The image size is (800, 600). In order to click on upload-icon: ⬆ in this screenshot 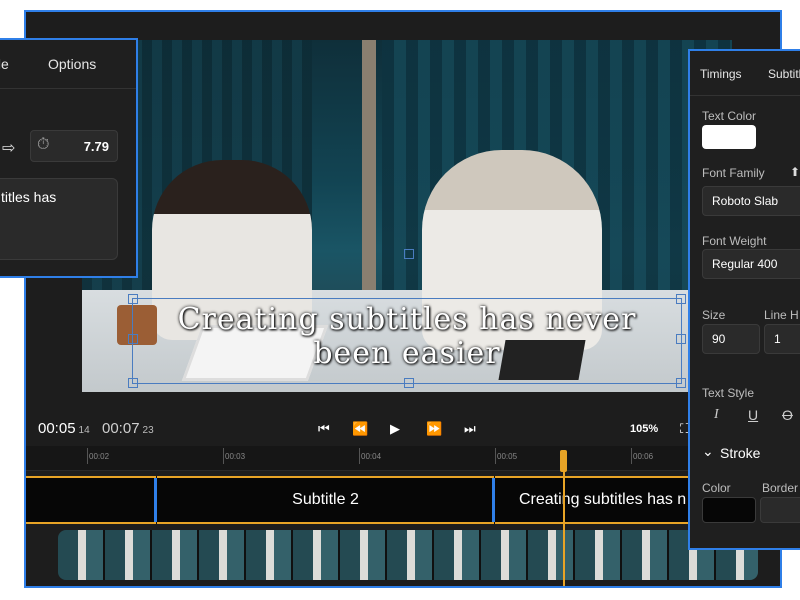, I will do `click(795, 172)`.